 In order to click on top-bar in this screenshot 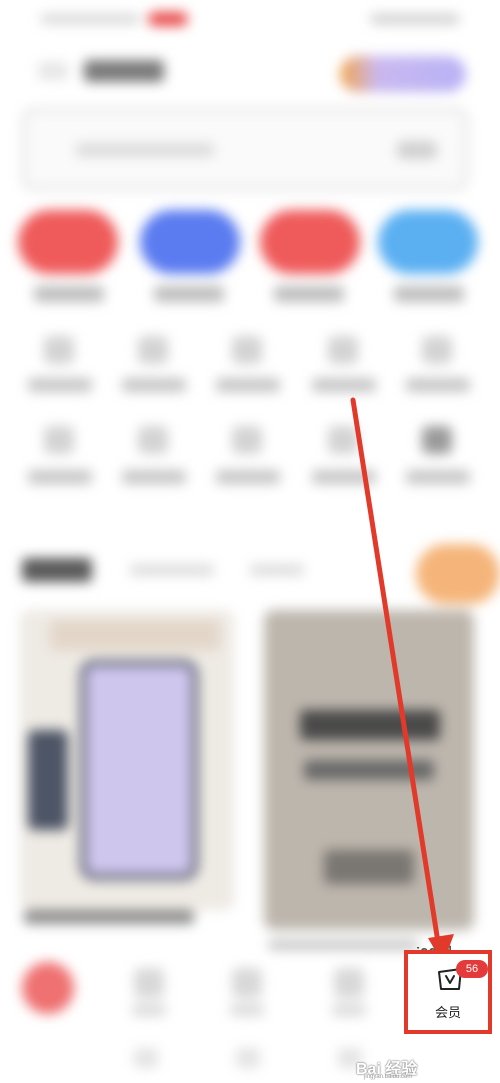, I will do `click(250, 72)`.